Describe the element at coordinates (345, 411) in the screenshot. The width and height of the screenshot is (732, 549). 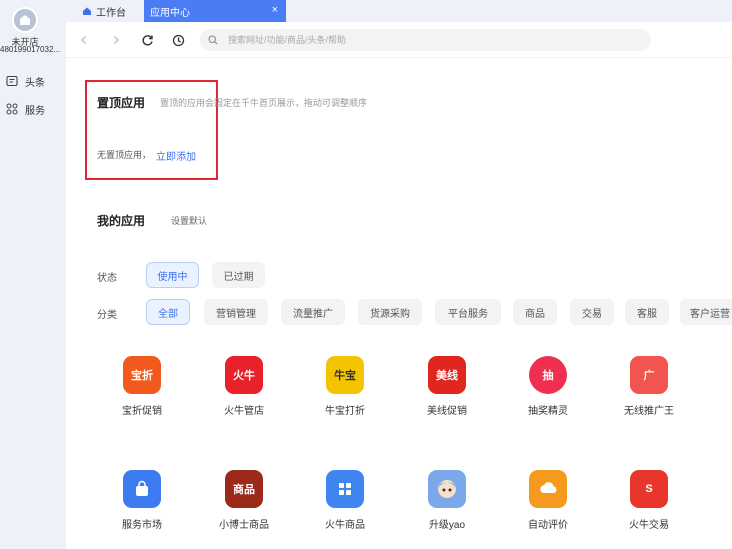
I see `app-name: 牛宝打折` at that location.